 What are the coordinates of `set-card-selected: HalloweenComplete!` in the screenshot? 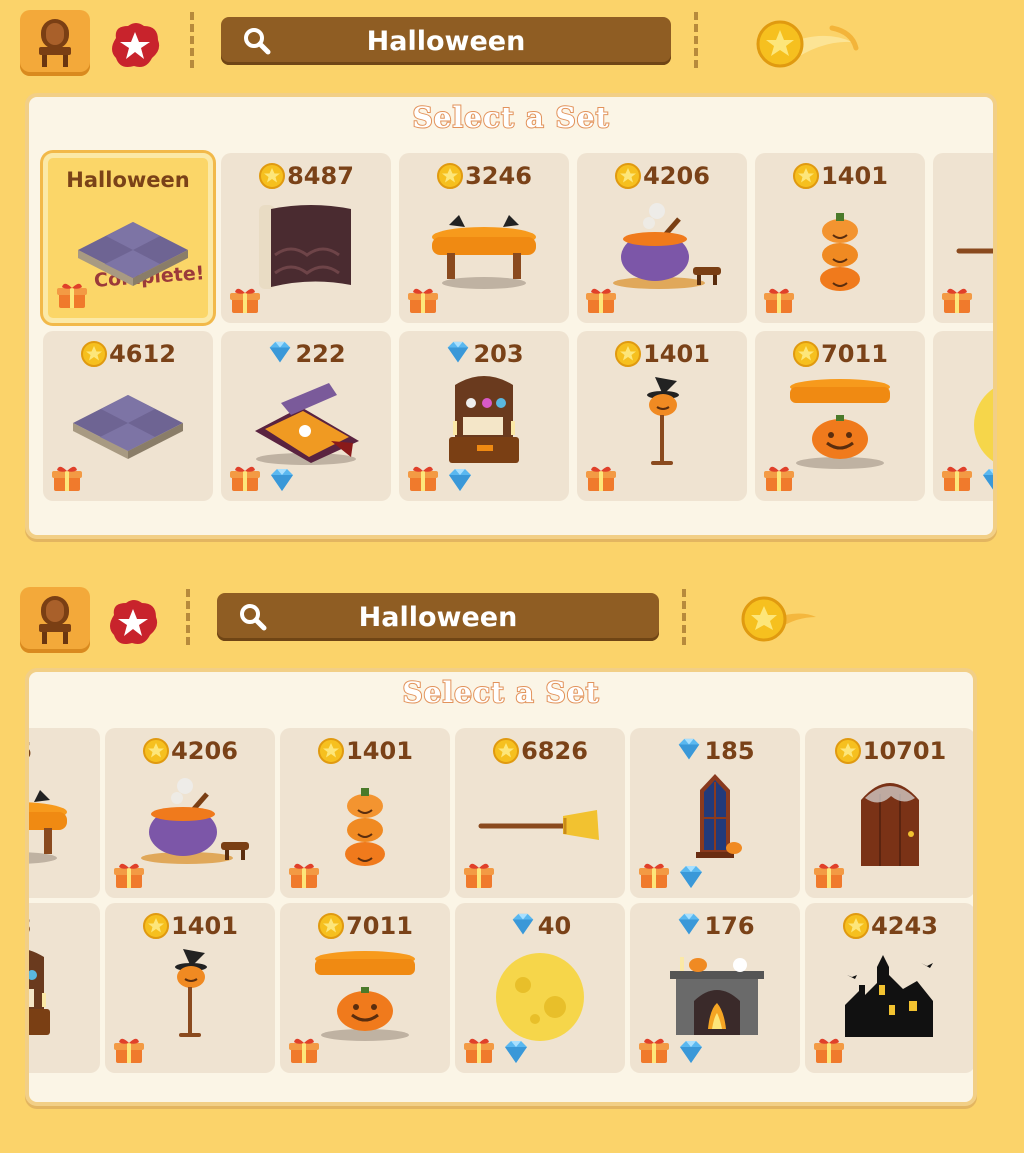 It's located at (128, 238).